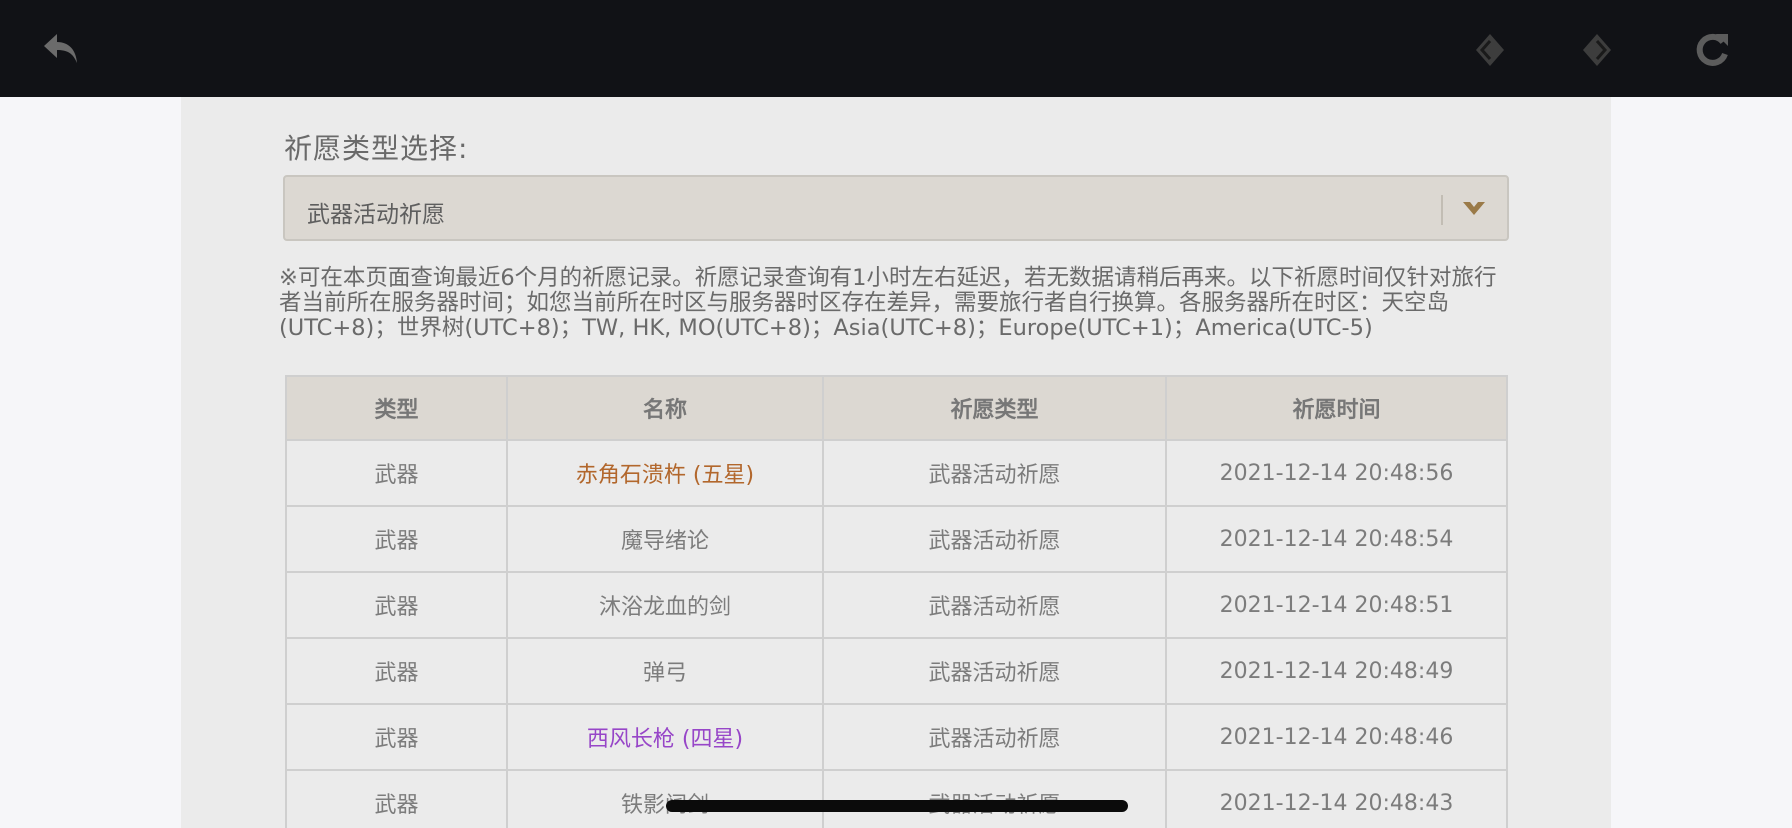 The height and width of the screenshot is (828, 1792). Describe the element at coordinates (1336, 605) in the screenshot. I see `cell-time: 2021-12-14 20:48:51` at that location.